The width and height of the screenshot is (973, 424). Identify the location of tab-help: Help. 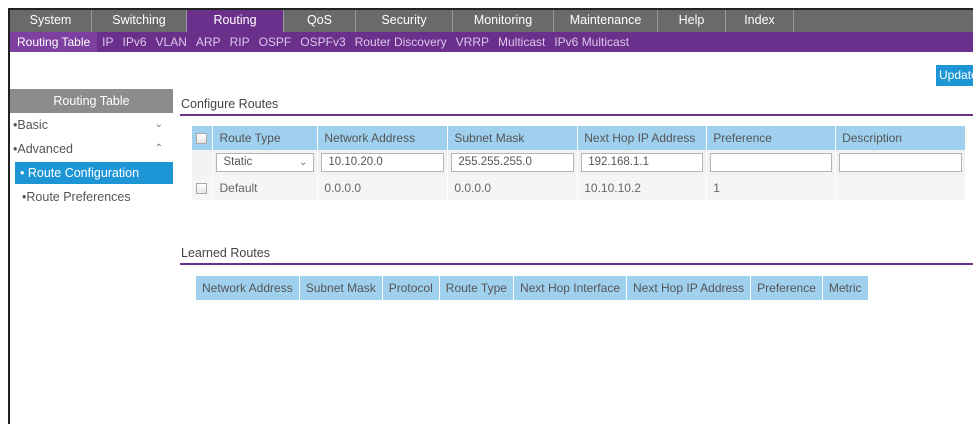
(692, 21).